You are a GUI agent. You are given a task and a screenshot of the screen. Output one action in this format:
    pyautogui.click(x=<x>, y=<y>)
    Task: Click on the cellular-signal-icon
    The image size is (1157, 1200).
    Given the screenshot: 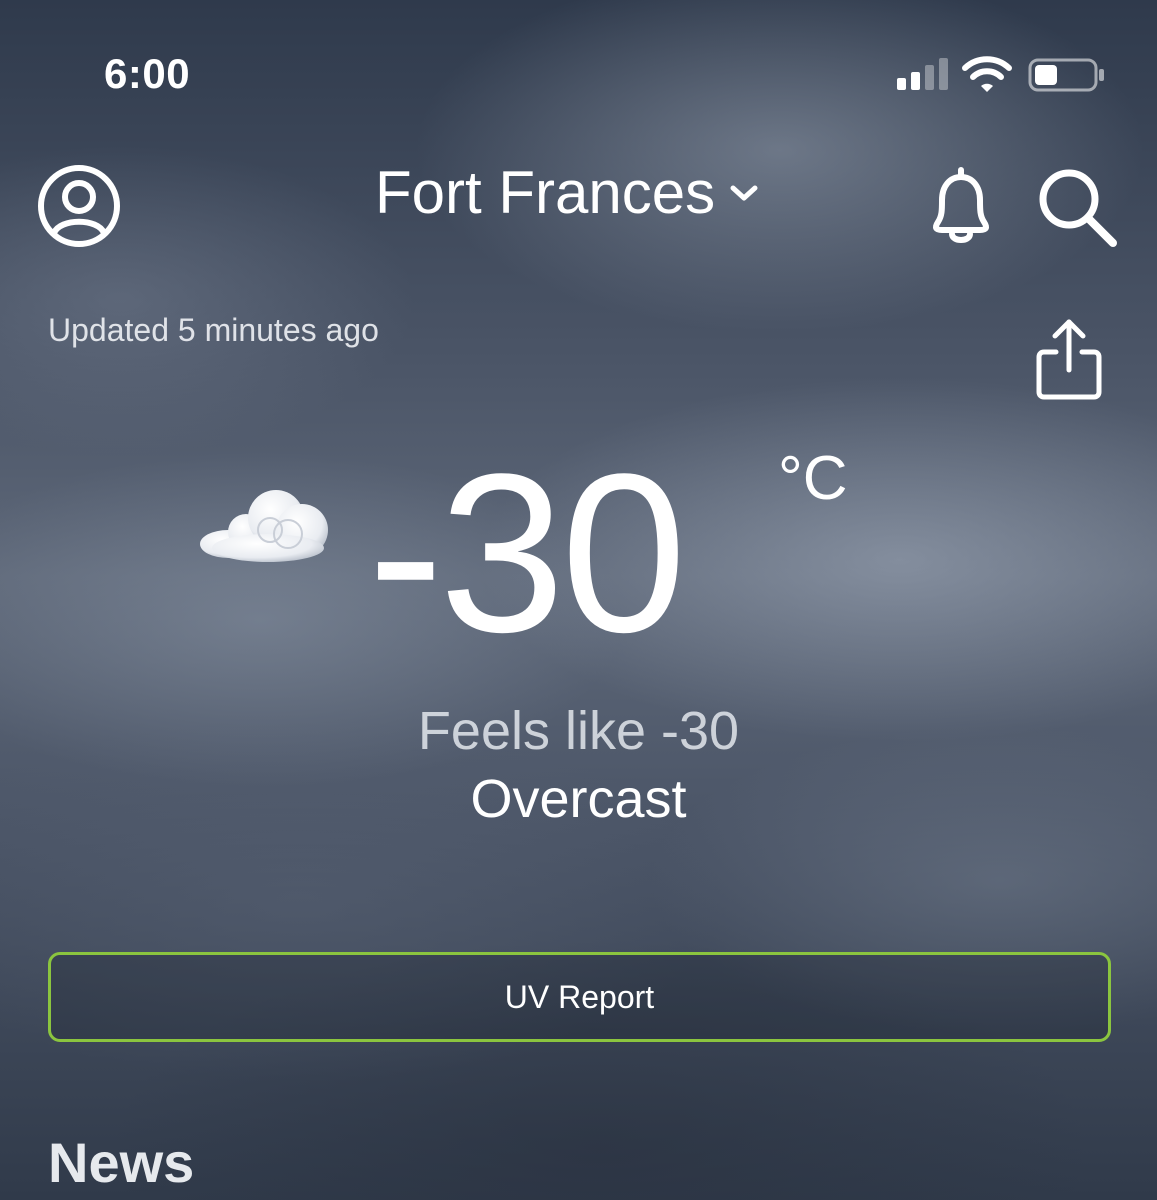 What is the action you would take?
    pyautogui.click(x=922, y=74)
    